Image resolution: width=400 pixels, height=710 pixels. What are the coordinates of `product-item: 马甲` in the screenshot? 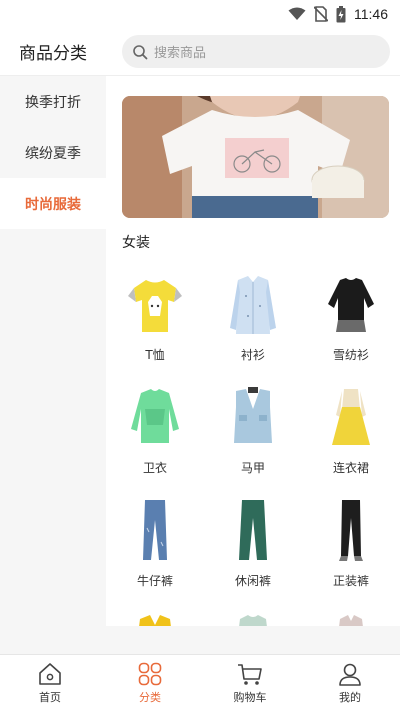 It's located at (253, 429).